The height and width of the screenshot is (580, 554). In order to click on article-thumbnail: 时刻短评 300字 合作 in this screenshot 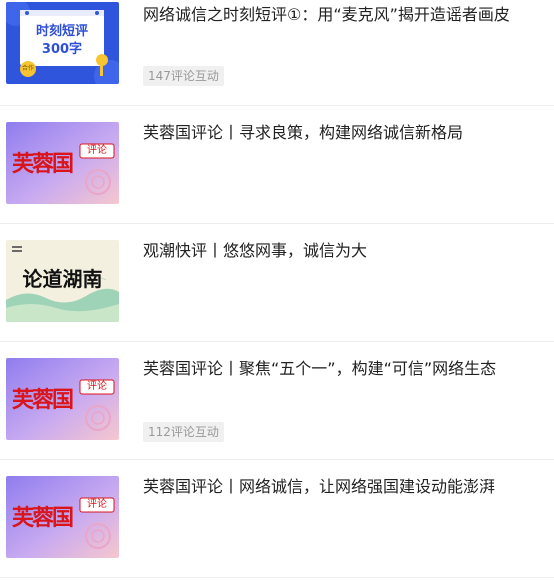, I will do `click(62, 43)`.